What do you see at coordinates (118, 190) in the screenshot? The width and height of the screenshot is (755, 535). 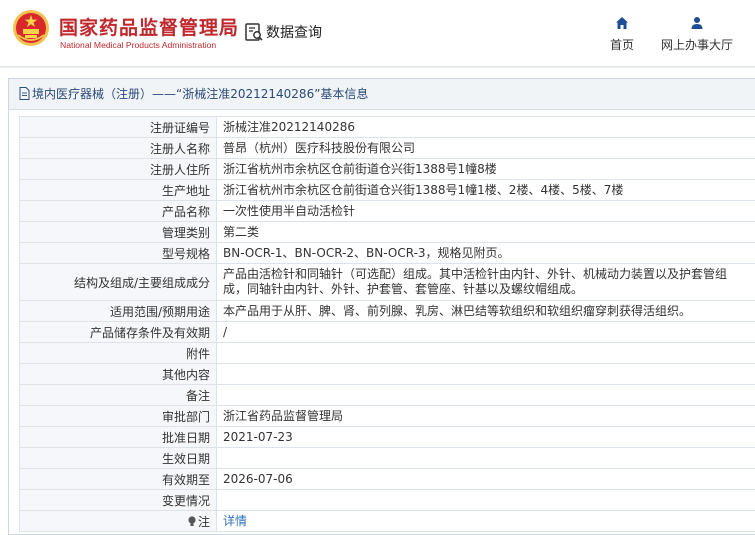 I see `field-label: 生产地址` at bounding box center [118, 190].